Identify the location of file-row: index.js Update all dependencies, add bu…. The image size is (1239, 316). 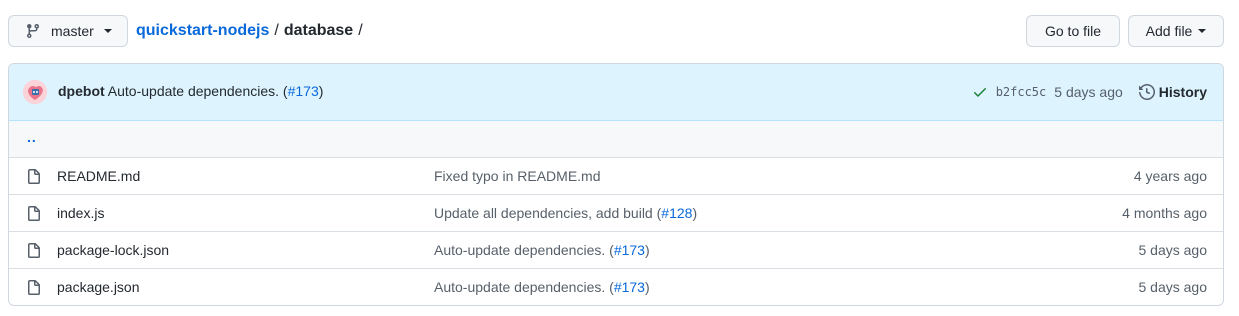
(616, 212).